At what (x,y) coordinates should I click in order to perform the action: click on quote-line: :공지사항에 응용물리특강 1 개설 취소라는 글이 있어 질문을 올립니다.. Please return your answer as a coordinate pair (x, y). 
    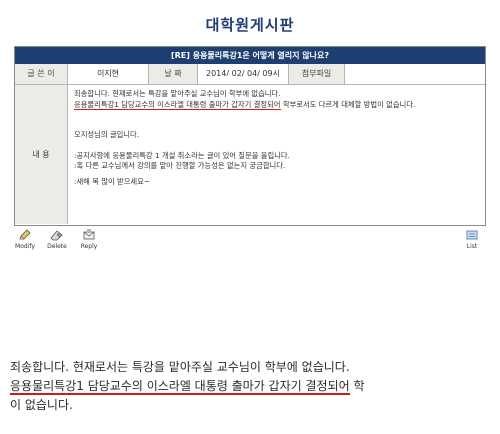
    Looking at the image, I should click on (182, 155).